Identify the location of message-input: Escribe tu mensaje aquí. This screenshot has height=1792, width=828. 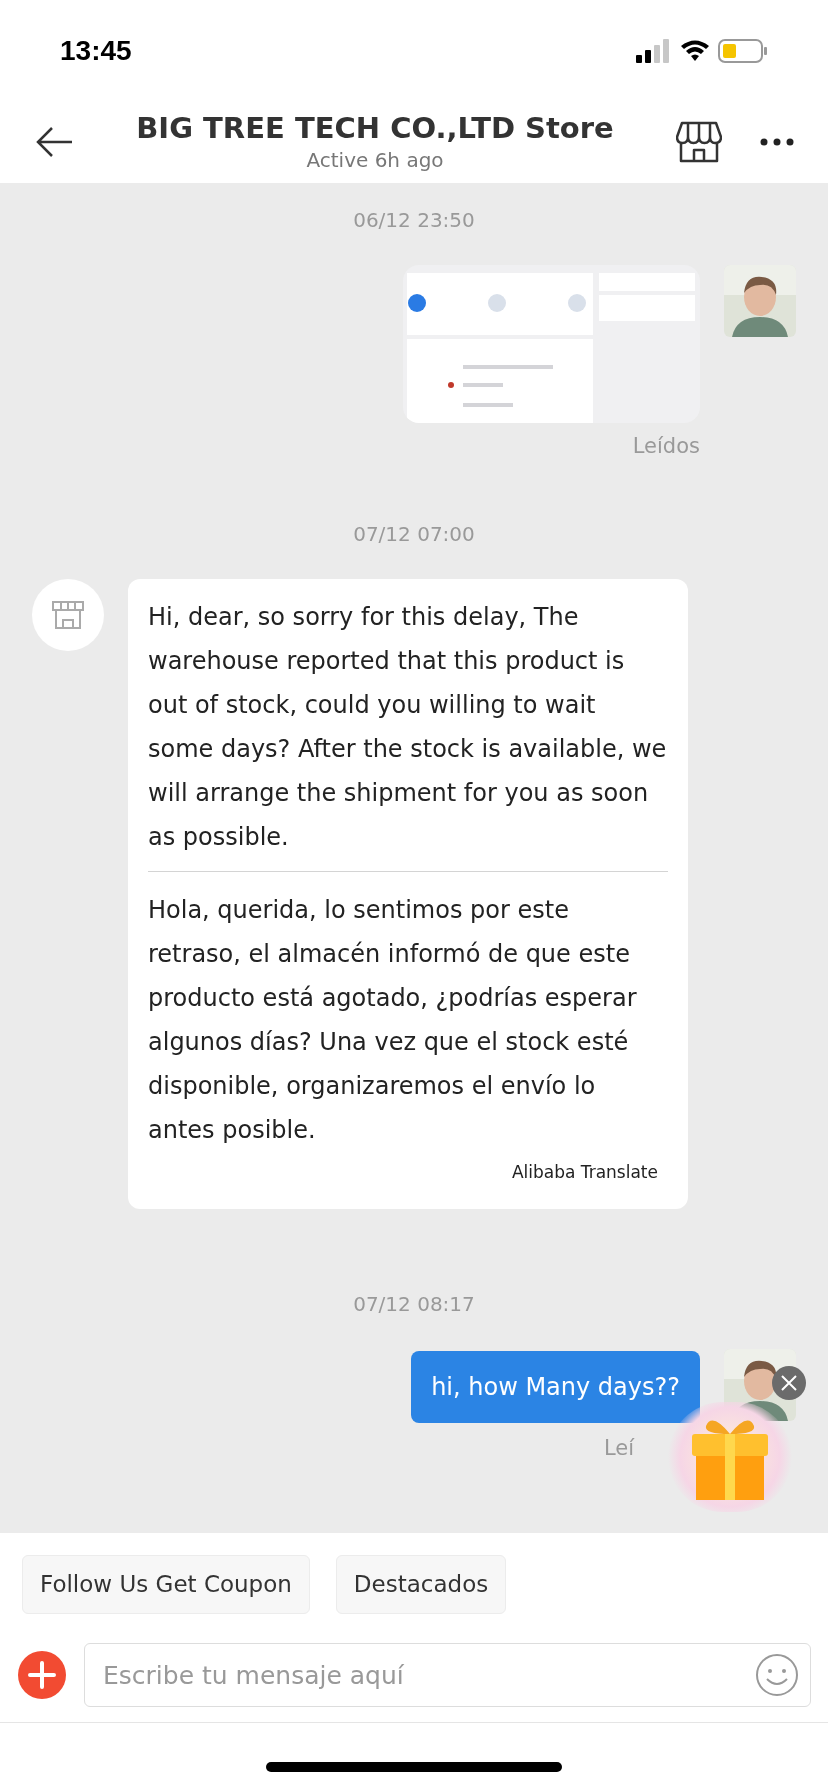
(447, 1675).